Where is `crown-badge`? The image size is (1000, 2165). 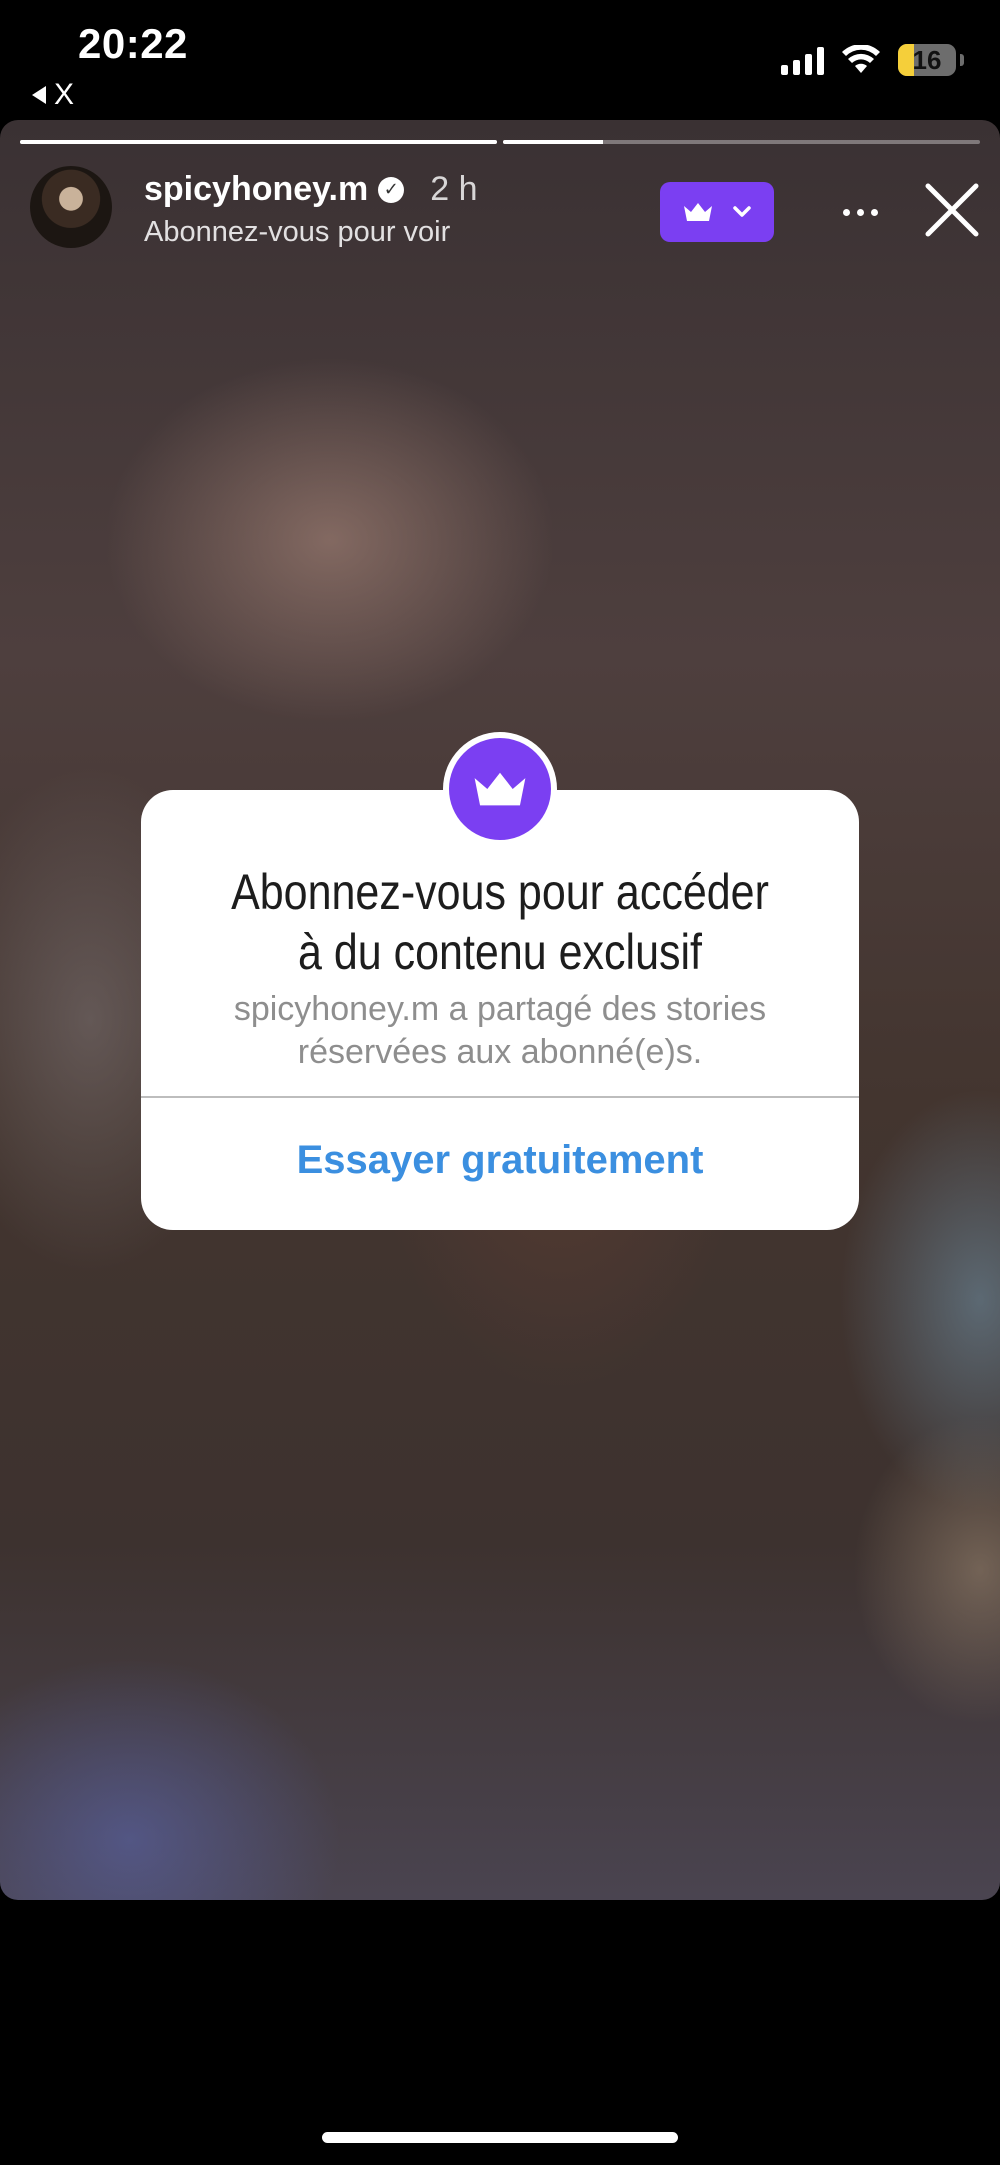 crown-badge is located at coordinates (500, 789).